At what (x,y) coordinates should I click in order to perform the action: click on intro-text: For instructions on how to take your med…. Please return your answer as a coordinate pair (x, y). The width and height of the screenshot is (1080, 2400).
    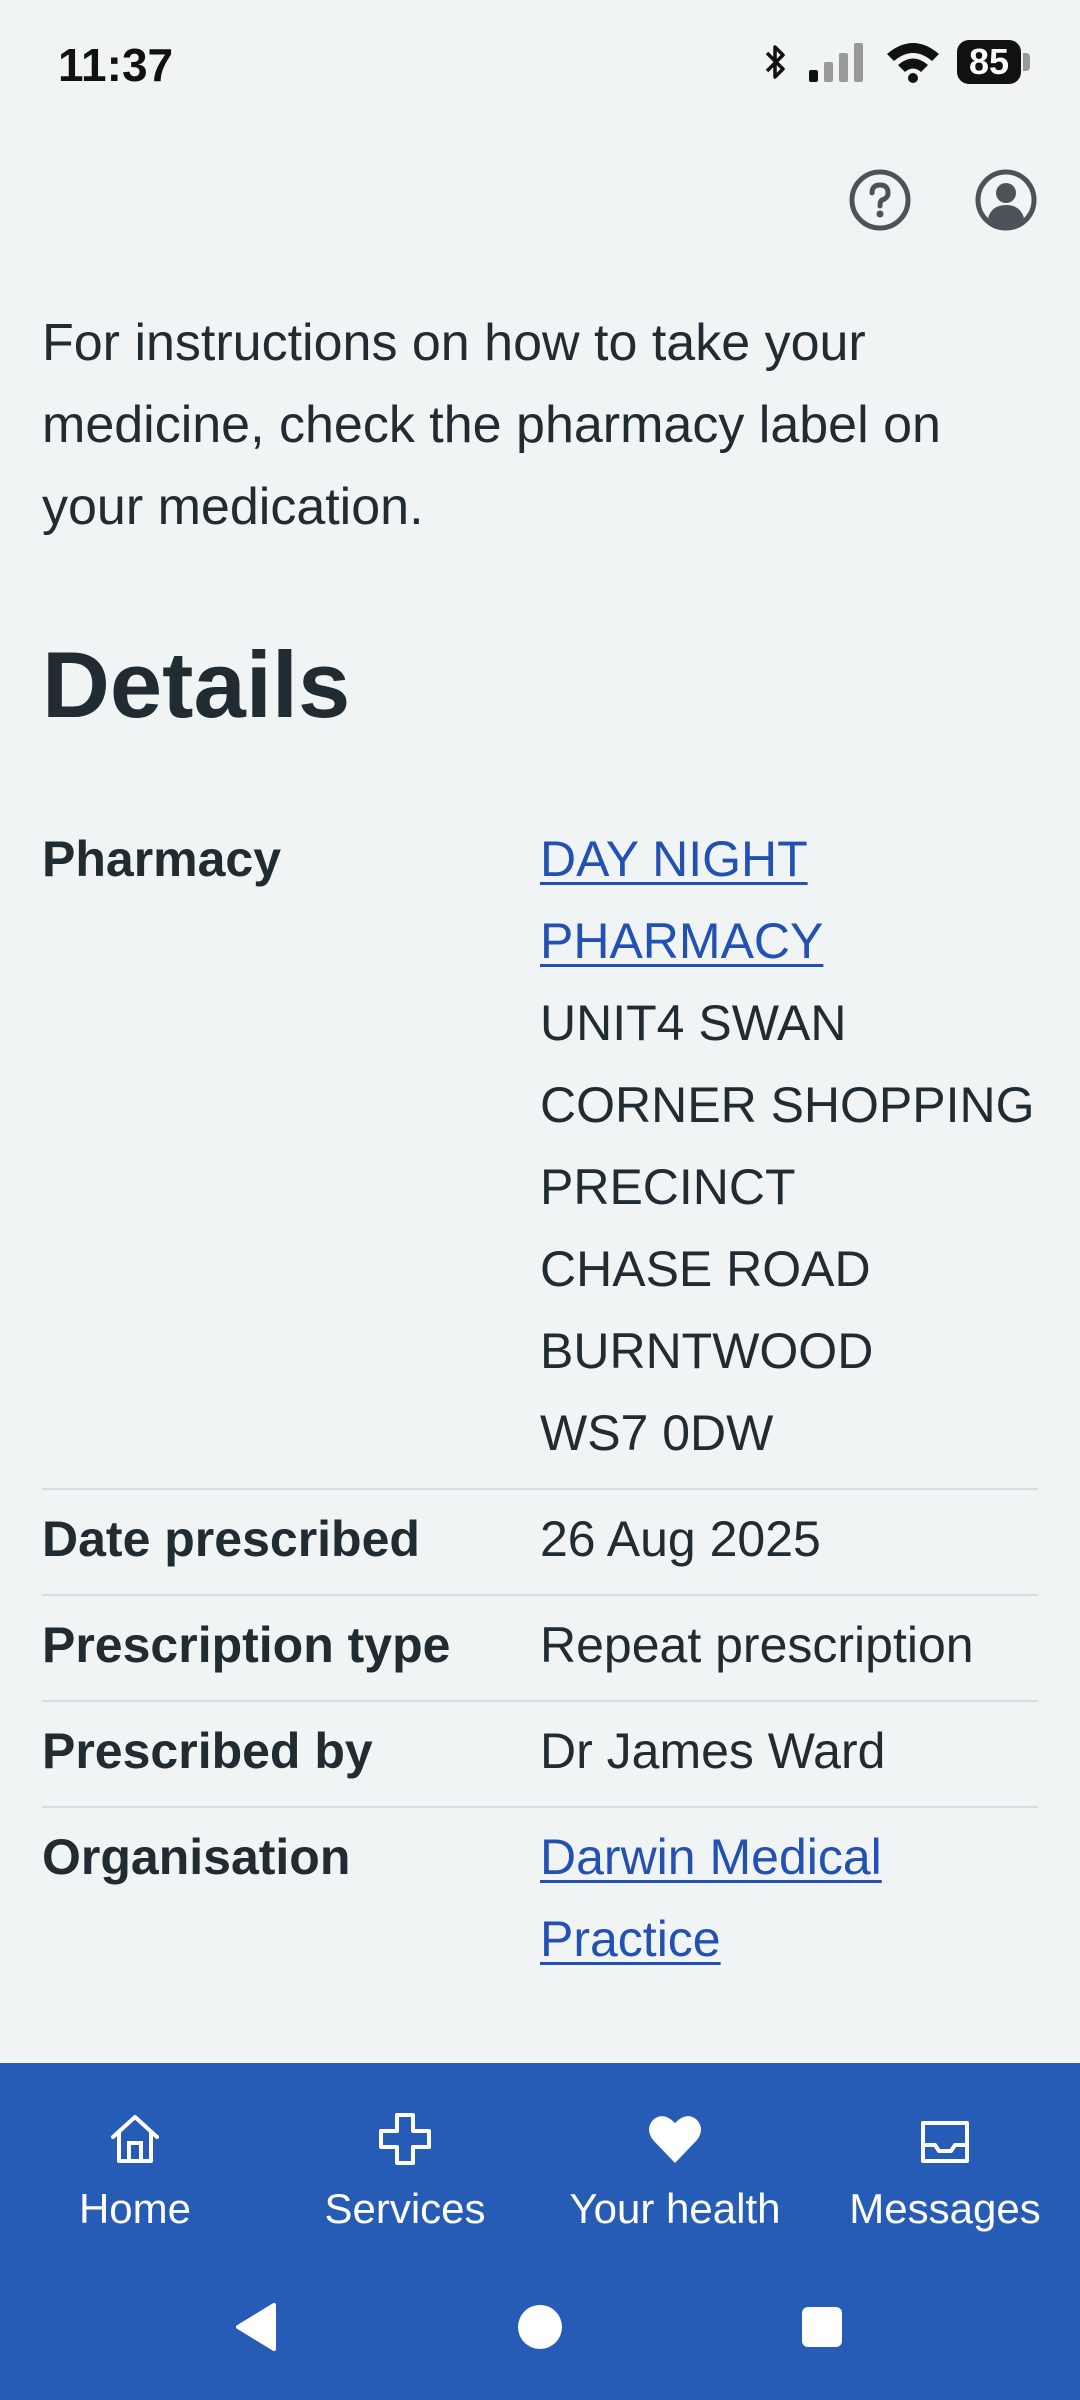
    Looking at the image, I should click on (491, 425).